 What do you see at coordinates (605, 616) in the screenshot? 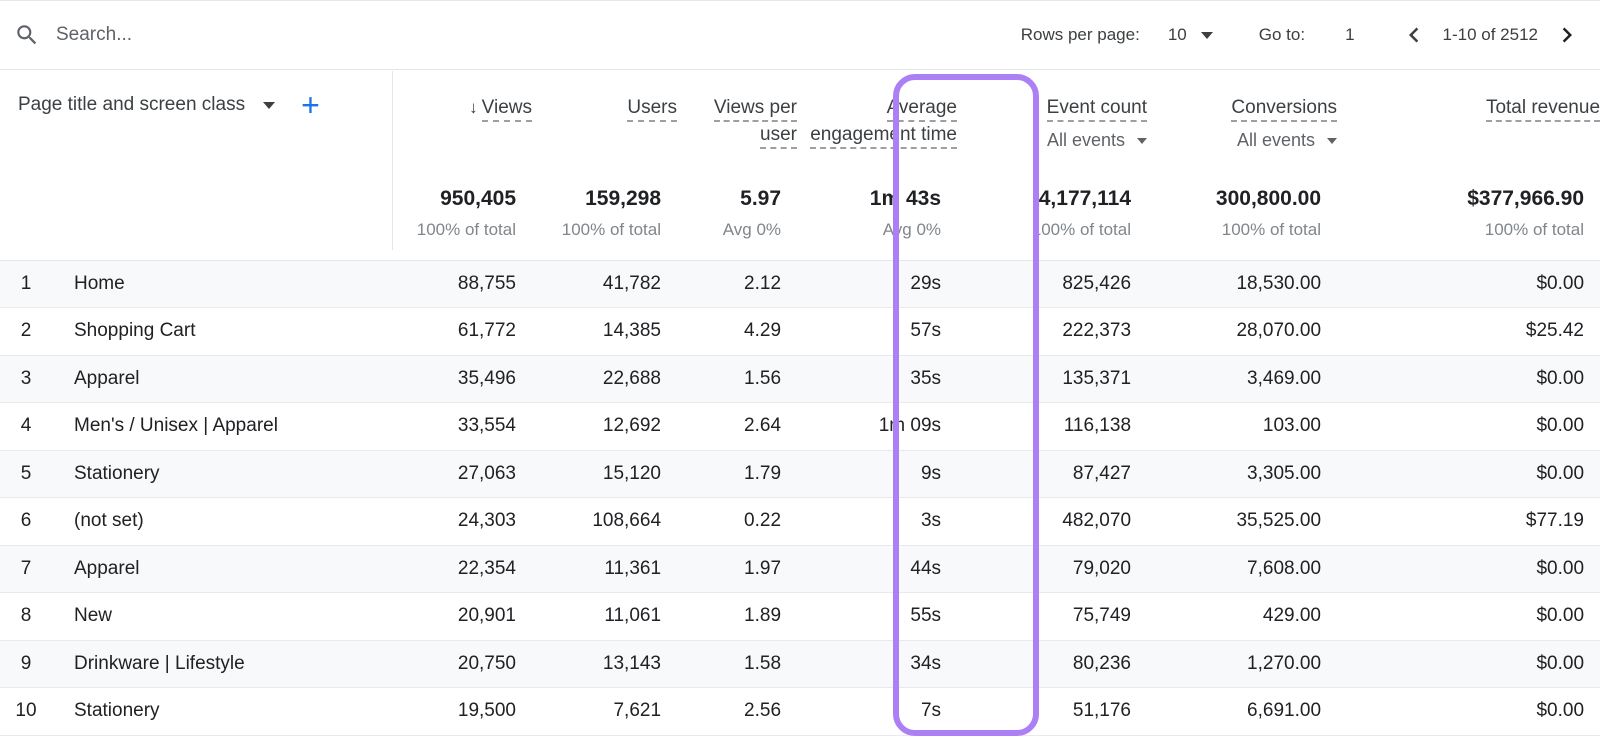
I see `row-users: 11,061` at bounding box center [605, 616].